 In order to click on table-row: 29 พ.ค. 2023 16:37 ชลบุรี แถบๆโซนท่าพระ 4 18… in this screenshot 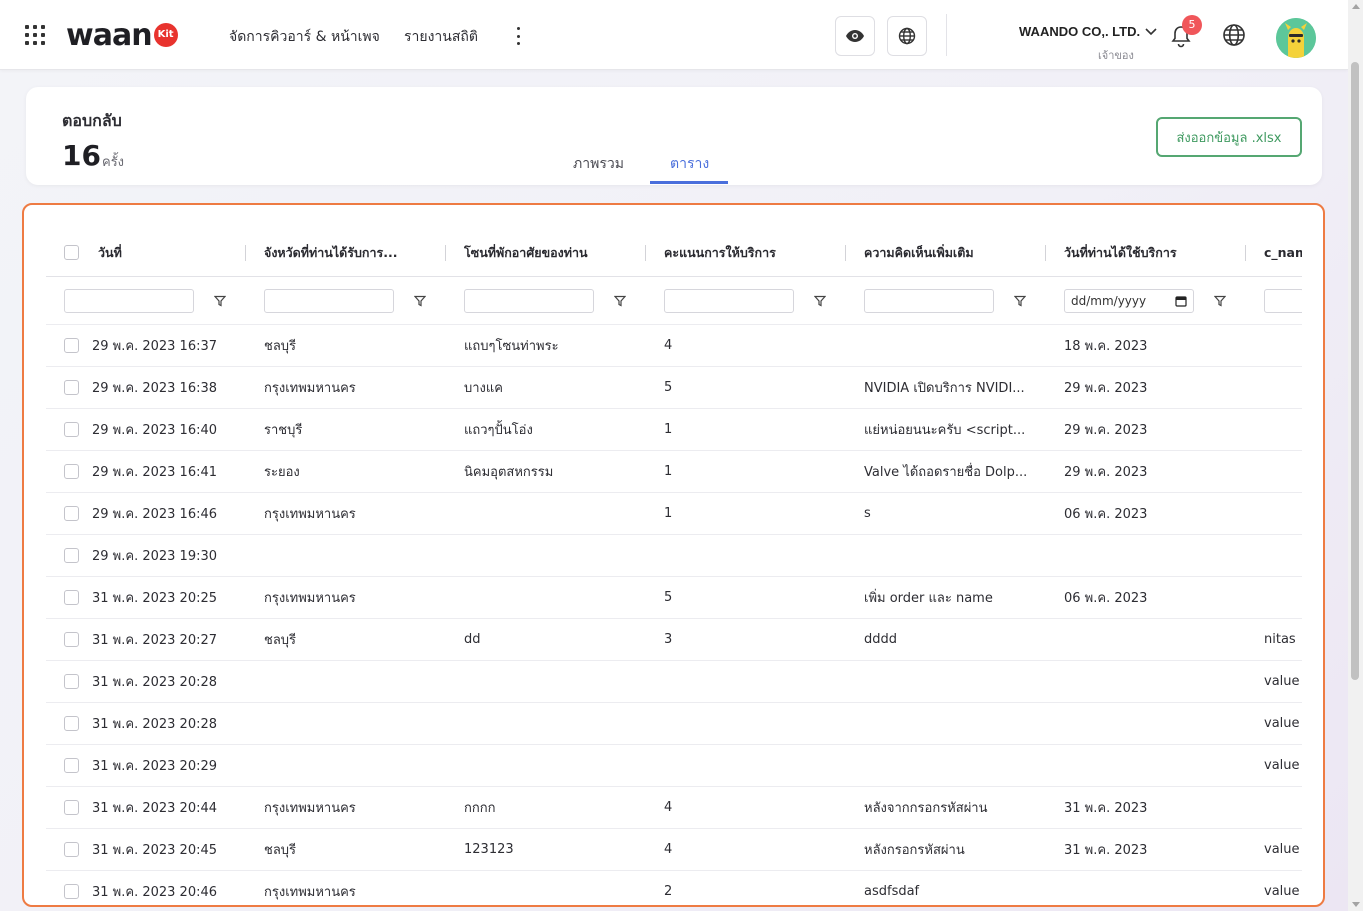, I will do `click(674, 346)`.